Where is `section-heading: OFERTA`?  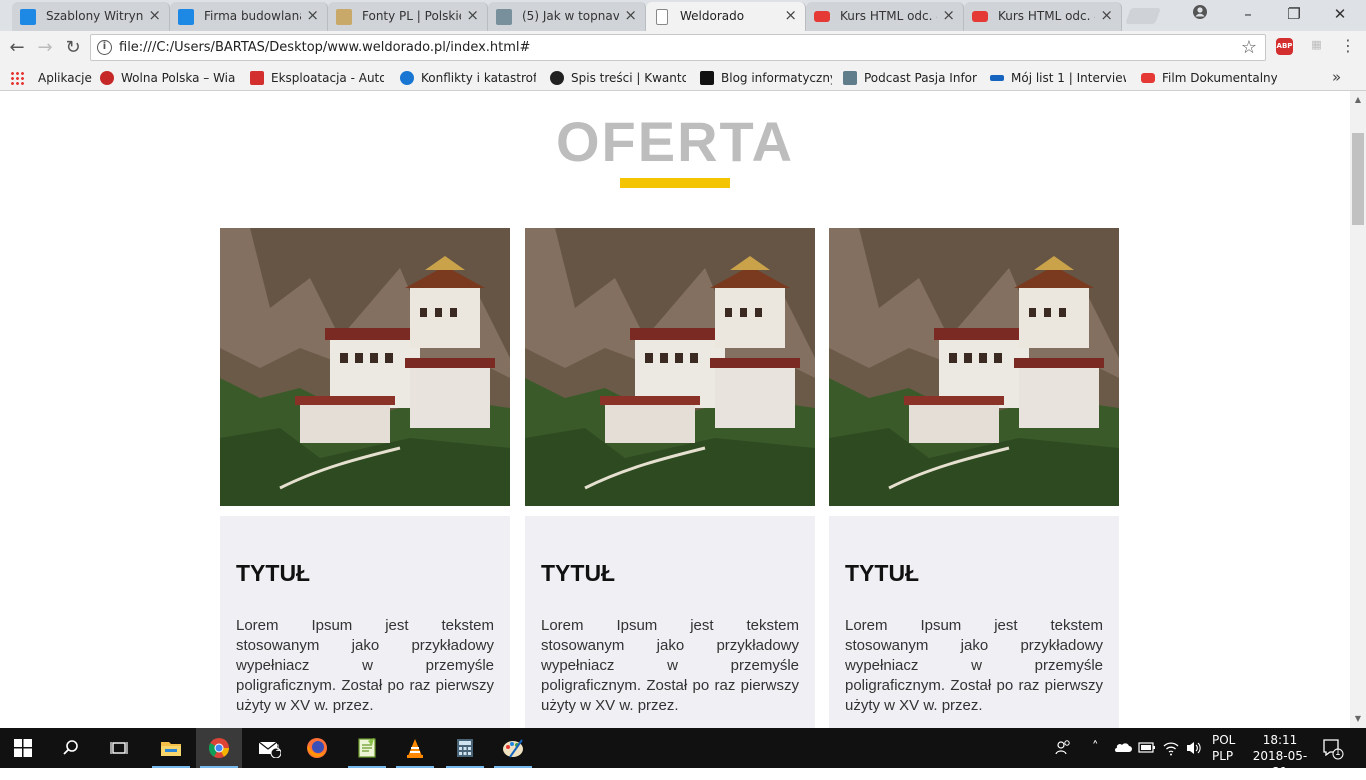
section-heading: OFERTA is located at coordinates (675, 141).